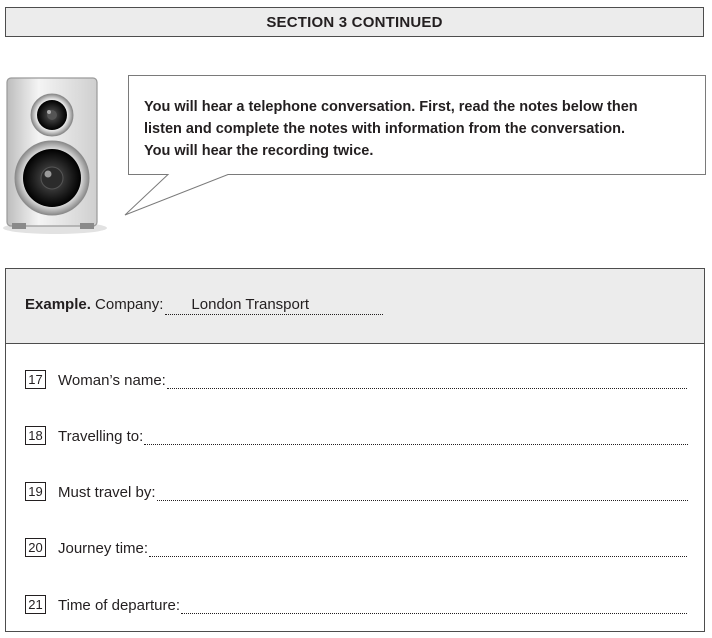 The width and height of the screenshot is (712, 638). I want to click on example-label: Company:, so click(129, 304).